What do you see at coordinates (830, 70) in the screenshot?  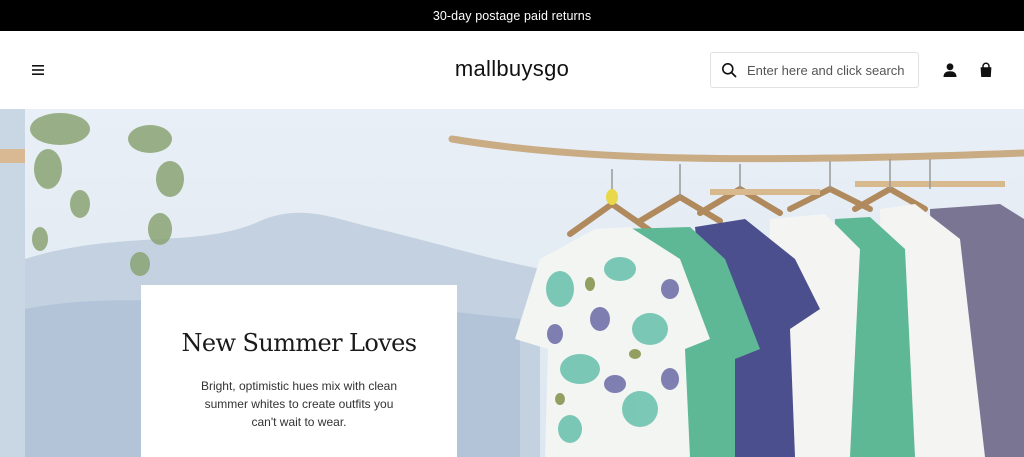 I see `search-input` at bounding box center [830, 70].